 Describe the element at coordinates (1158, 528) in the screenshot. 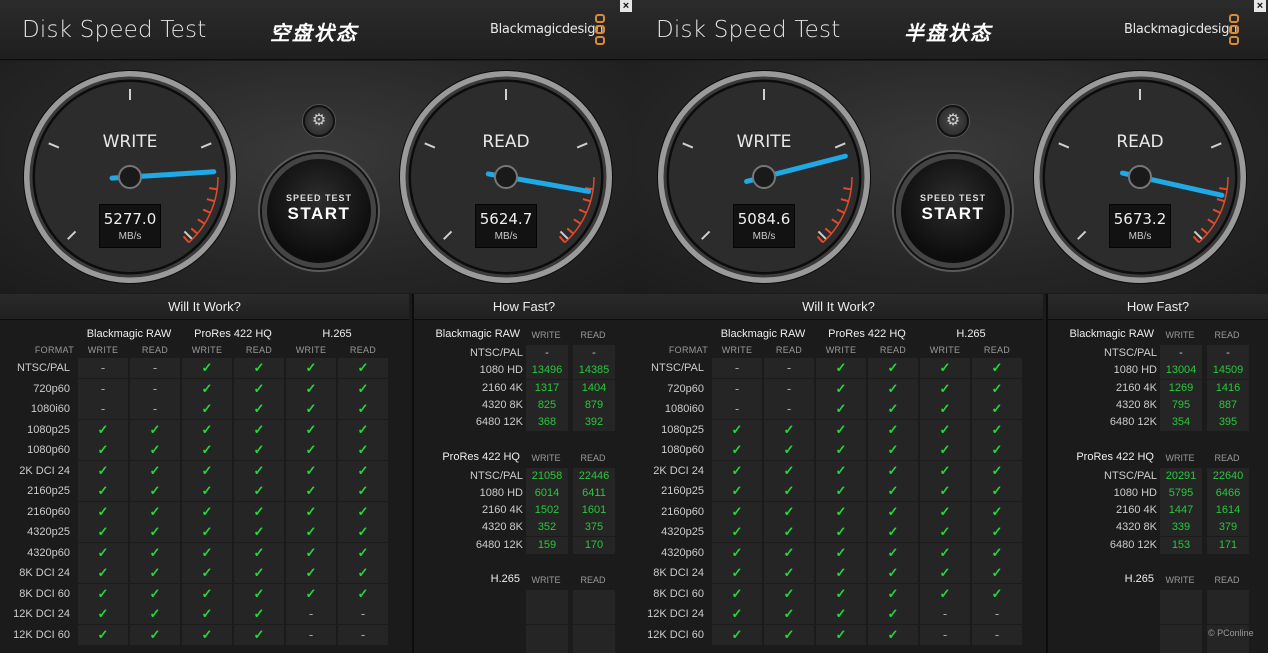

I see `how-row: 4320 8K 339 379` at that location.